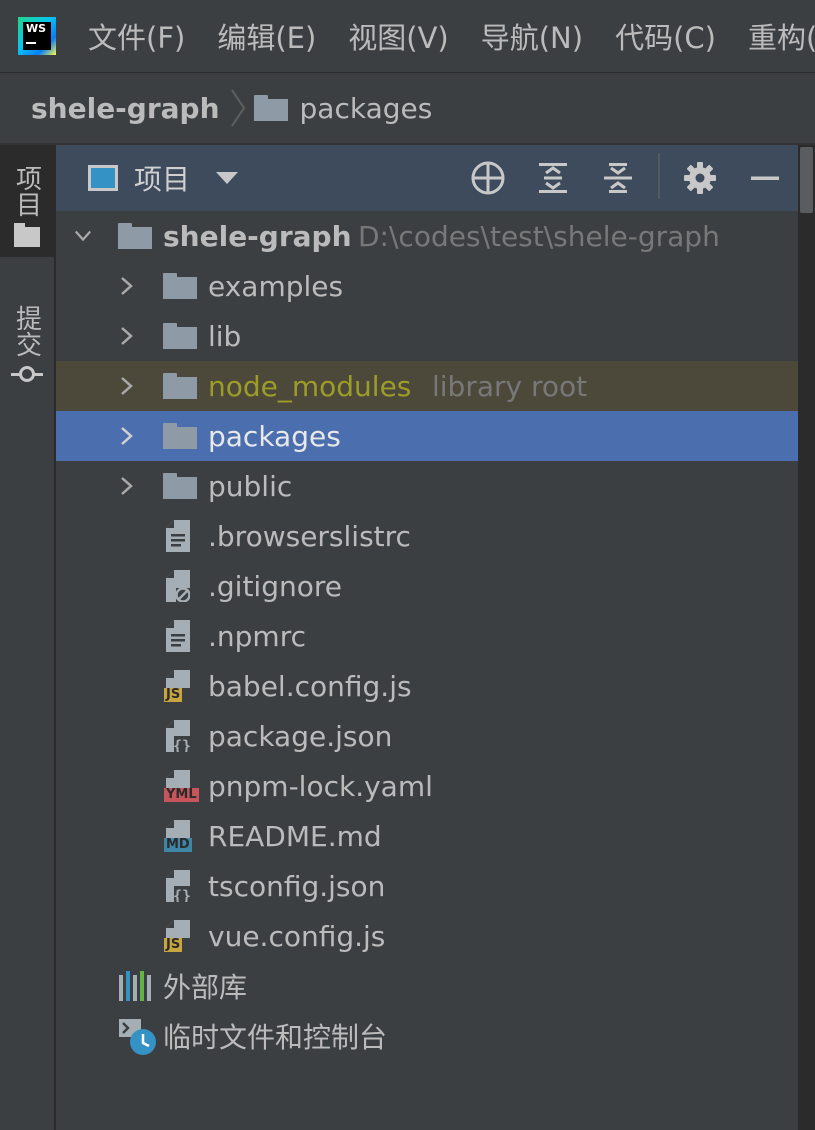 The image size is (815, 1130). What do you see at coordinates (295, 836) in the screenshot?
I see `tree-item-label: README.md` at bounding box center [295, 836].